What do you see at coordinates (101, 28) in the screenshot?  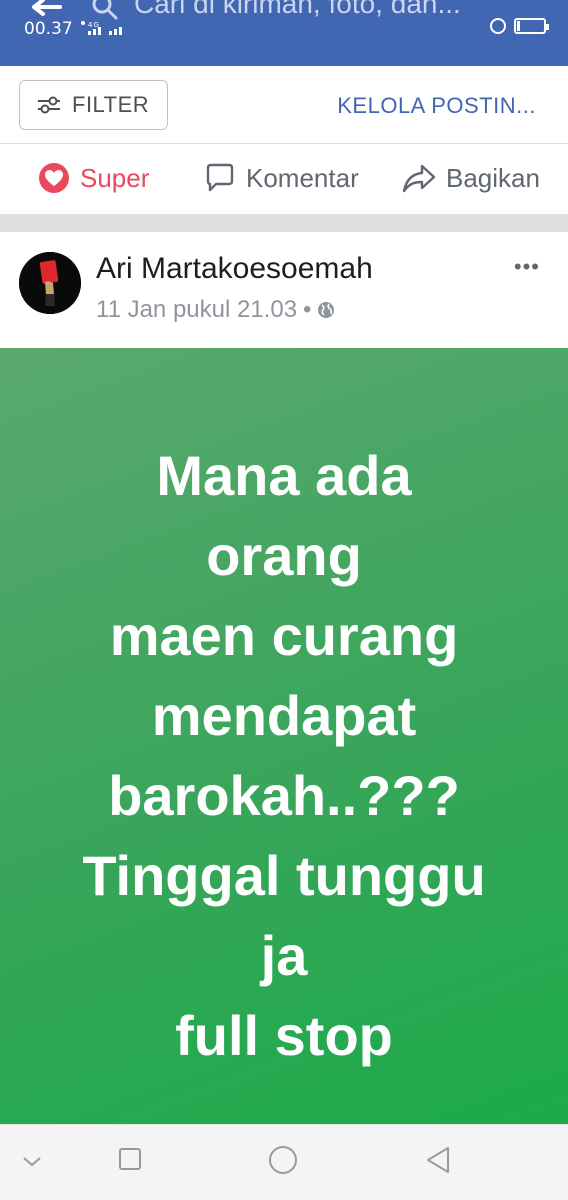 I see `signal-icon: 4G` at bounding box center [101, 28].